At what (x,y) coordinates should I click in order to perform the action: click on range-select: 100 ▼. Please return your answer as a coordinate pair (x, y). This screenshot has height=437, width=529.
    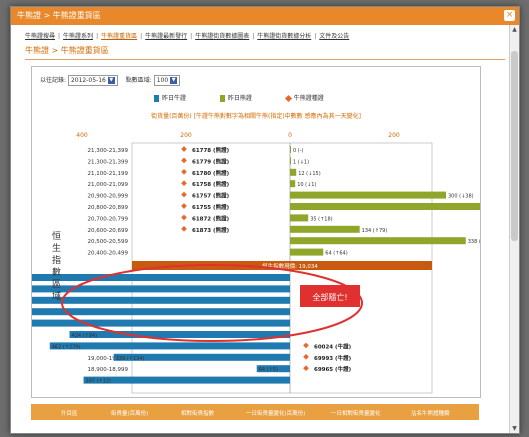
    Looking at the image, I should click on (167, 80).